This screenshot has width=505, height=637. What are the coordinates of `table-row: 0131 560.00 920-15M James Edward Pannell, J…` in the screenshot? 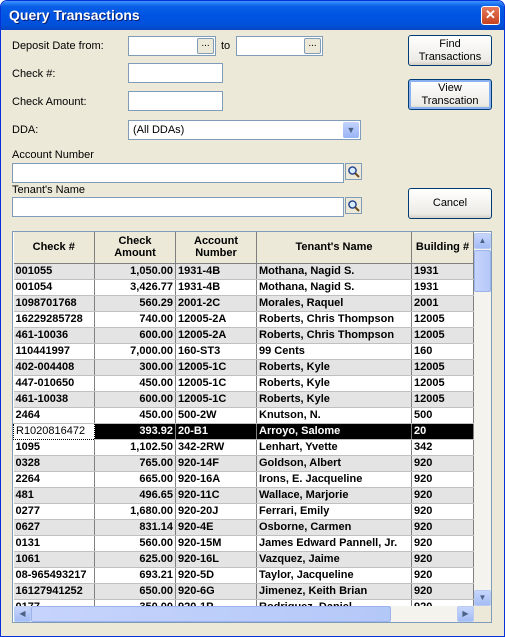 It's located at (243, 543).